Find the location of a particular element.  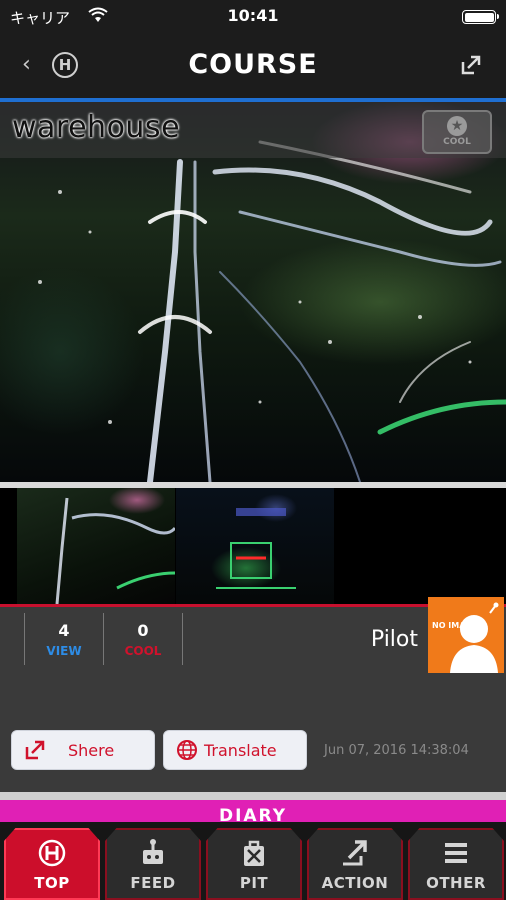

tab-top-label: TOP is located at coordinates (52, 883).